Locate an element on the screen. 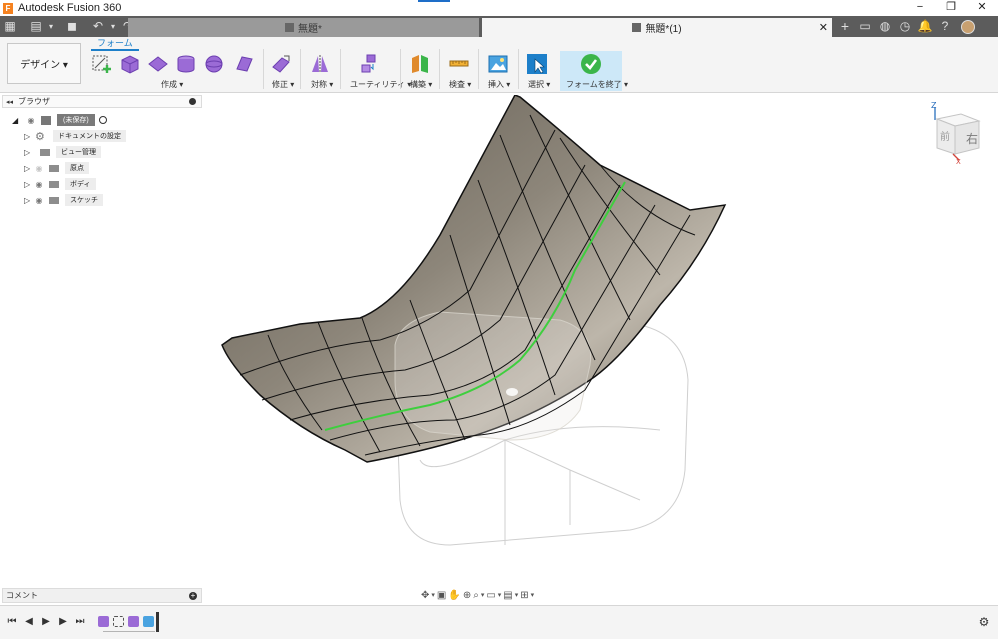 The image size is (998, 639). browser-item-bodies: ▷ ◉ ボディ is located at coordinates (60, 184).